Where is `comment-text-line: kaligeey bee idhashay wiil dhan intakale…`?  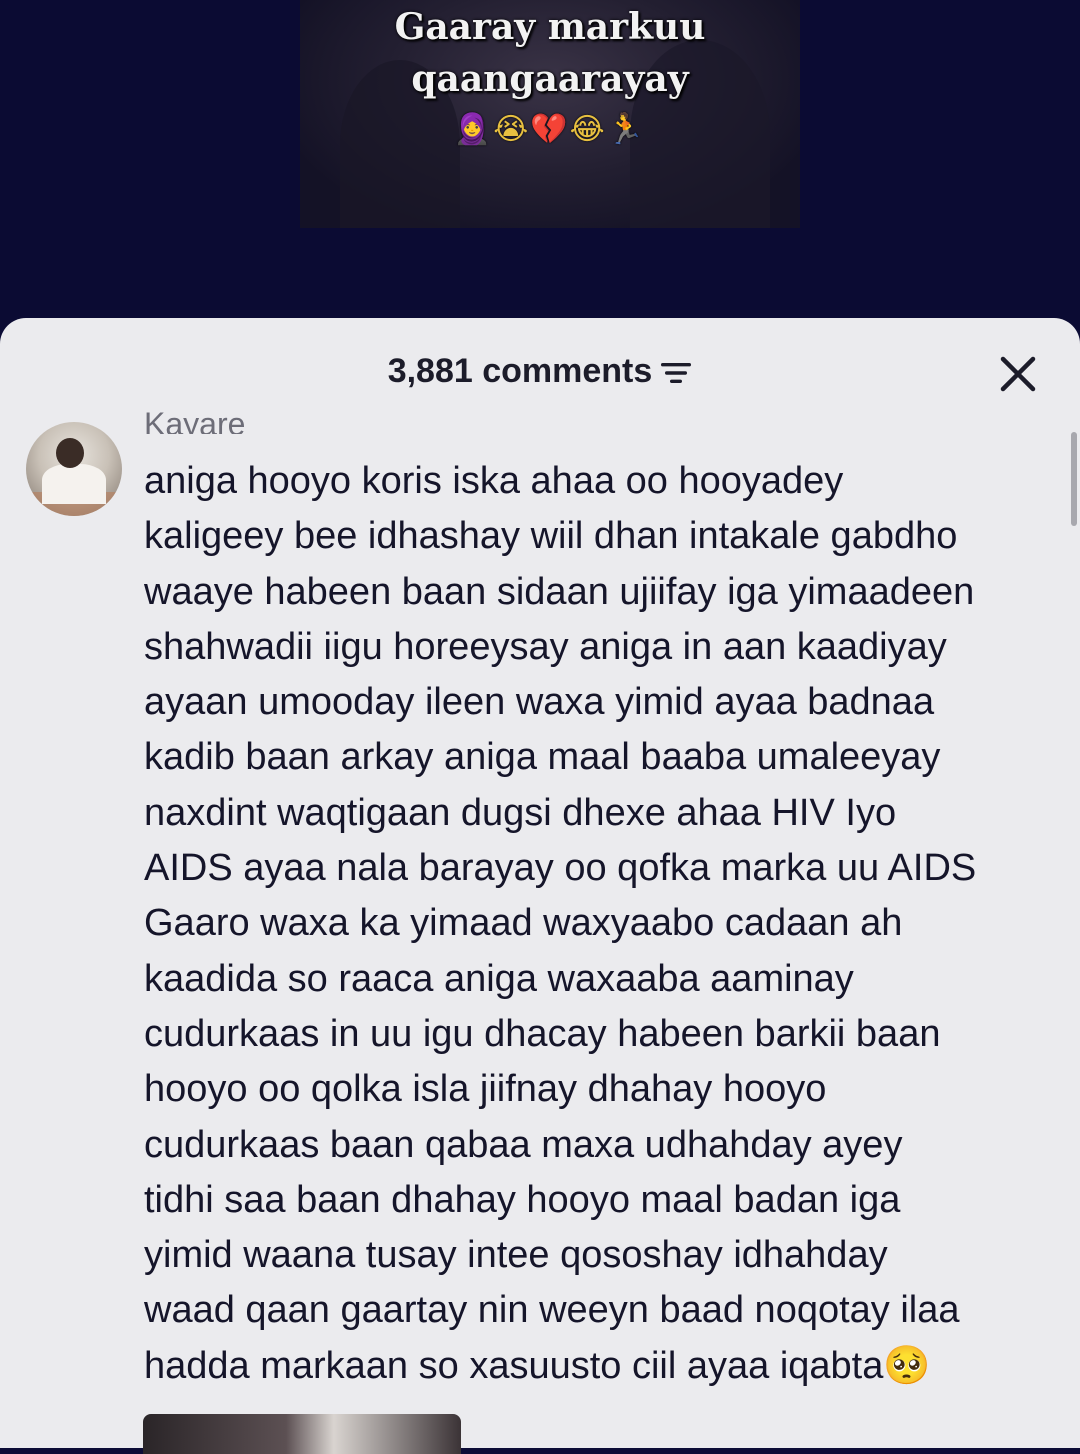
comment-text-line: kaligeey bee idhashay wiil dhan intakale… is located at coordinates (551, 536).